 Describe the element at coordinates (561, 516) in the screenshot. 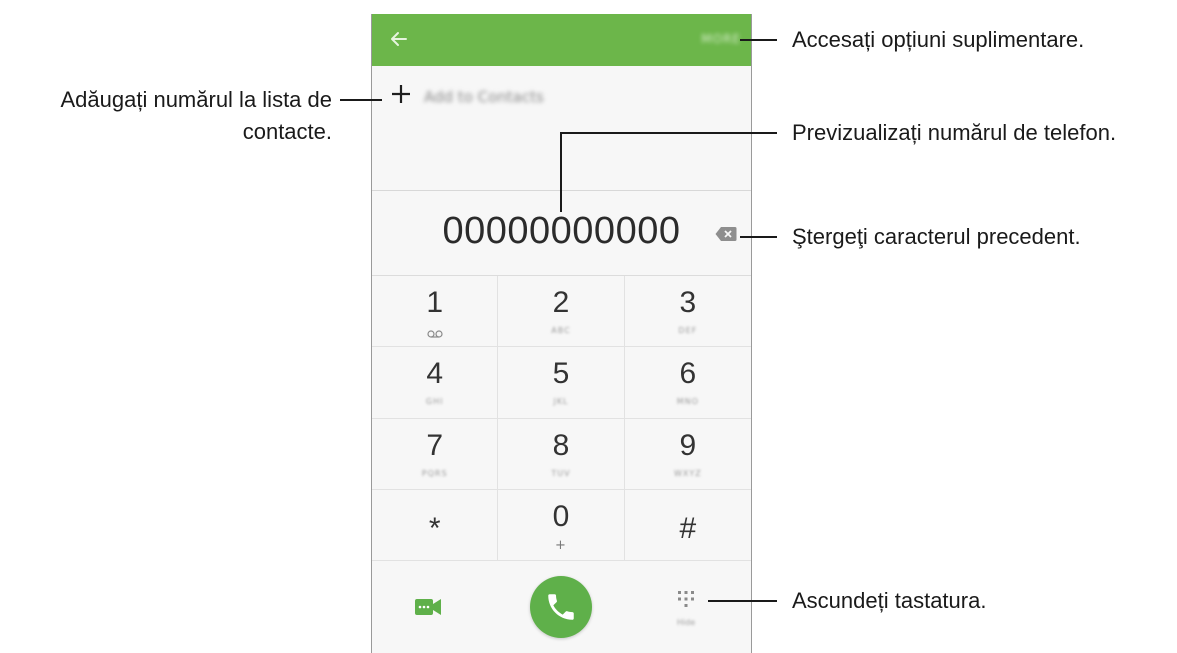

I see `key-digit: 0` at that location.